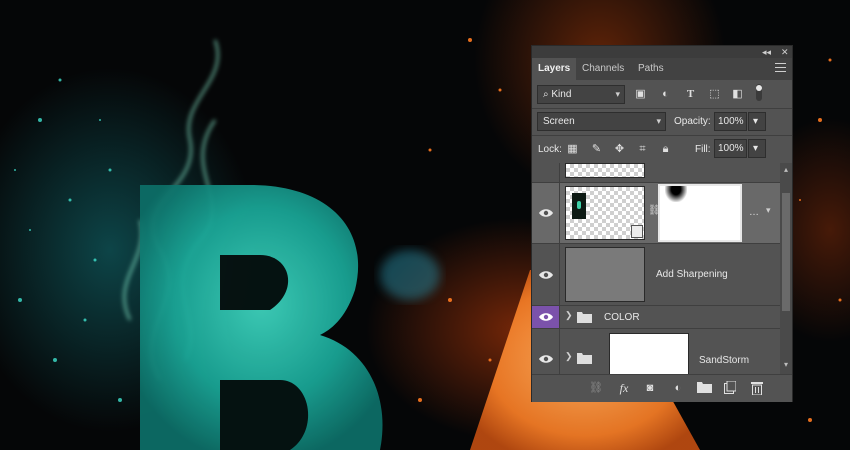 Image resolution: width=850 pixels, height=450 pixels. What do you see at coordinates (665, 94) in the screenshot?
I see `adjustment-filter-icon: ◐` at bounding box center [665, 94].